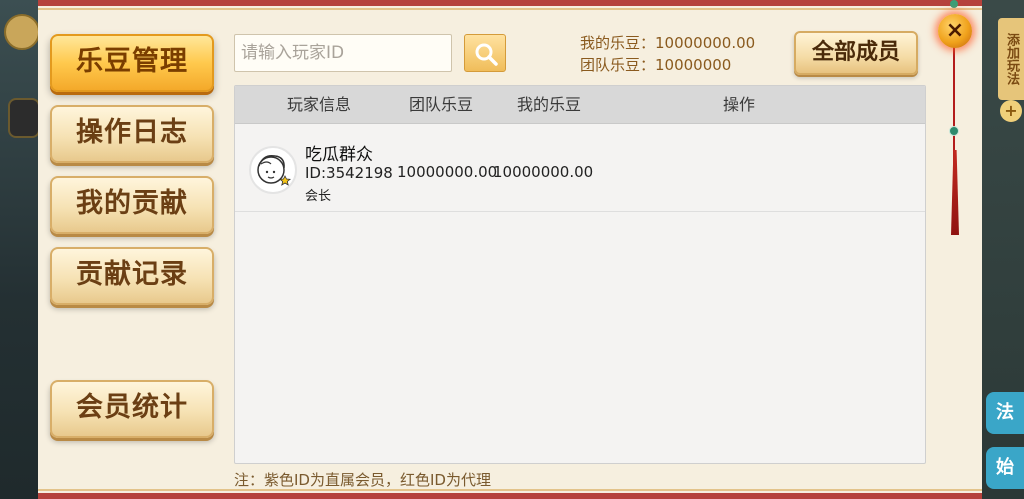 This screenshot has width=1024, height=499. I want to click on row-my-beans: 10000000.00, so click(543, 172).